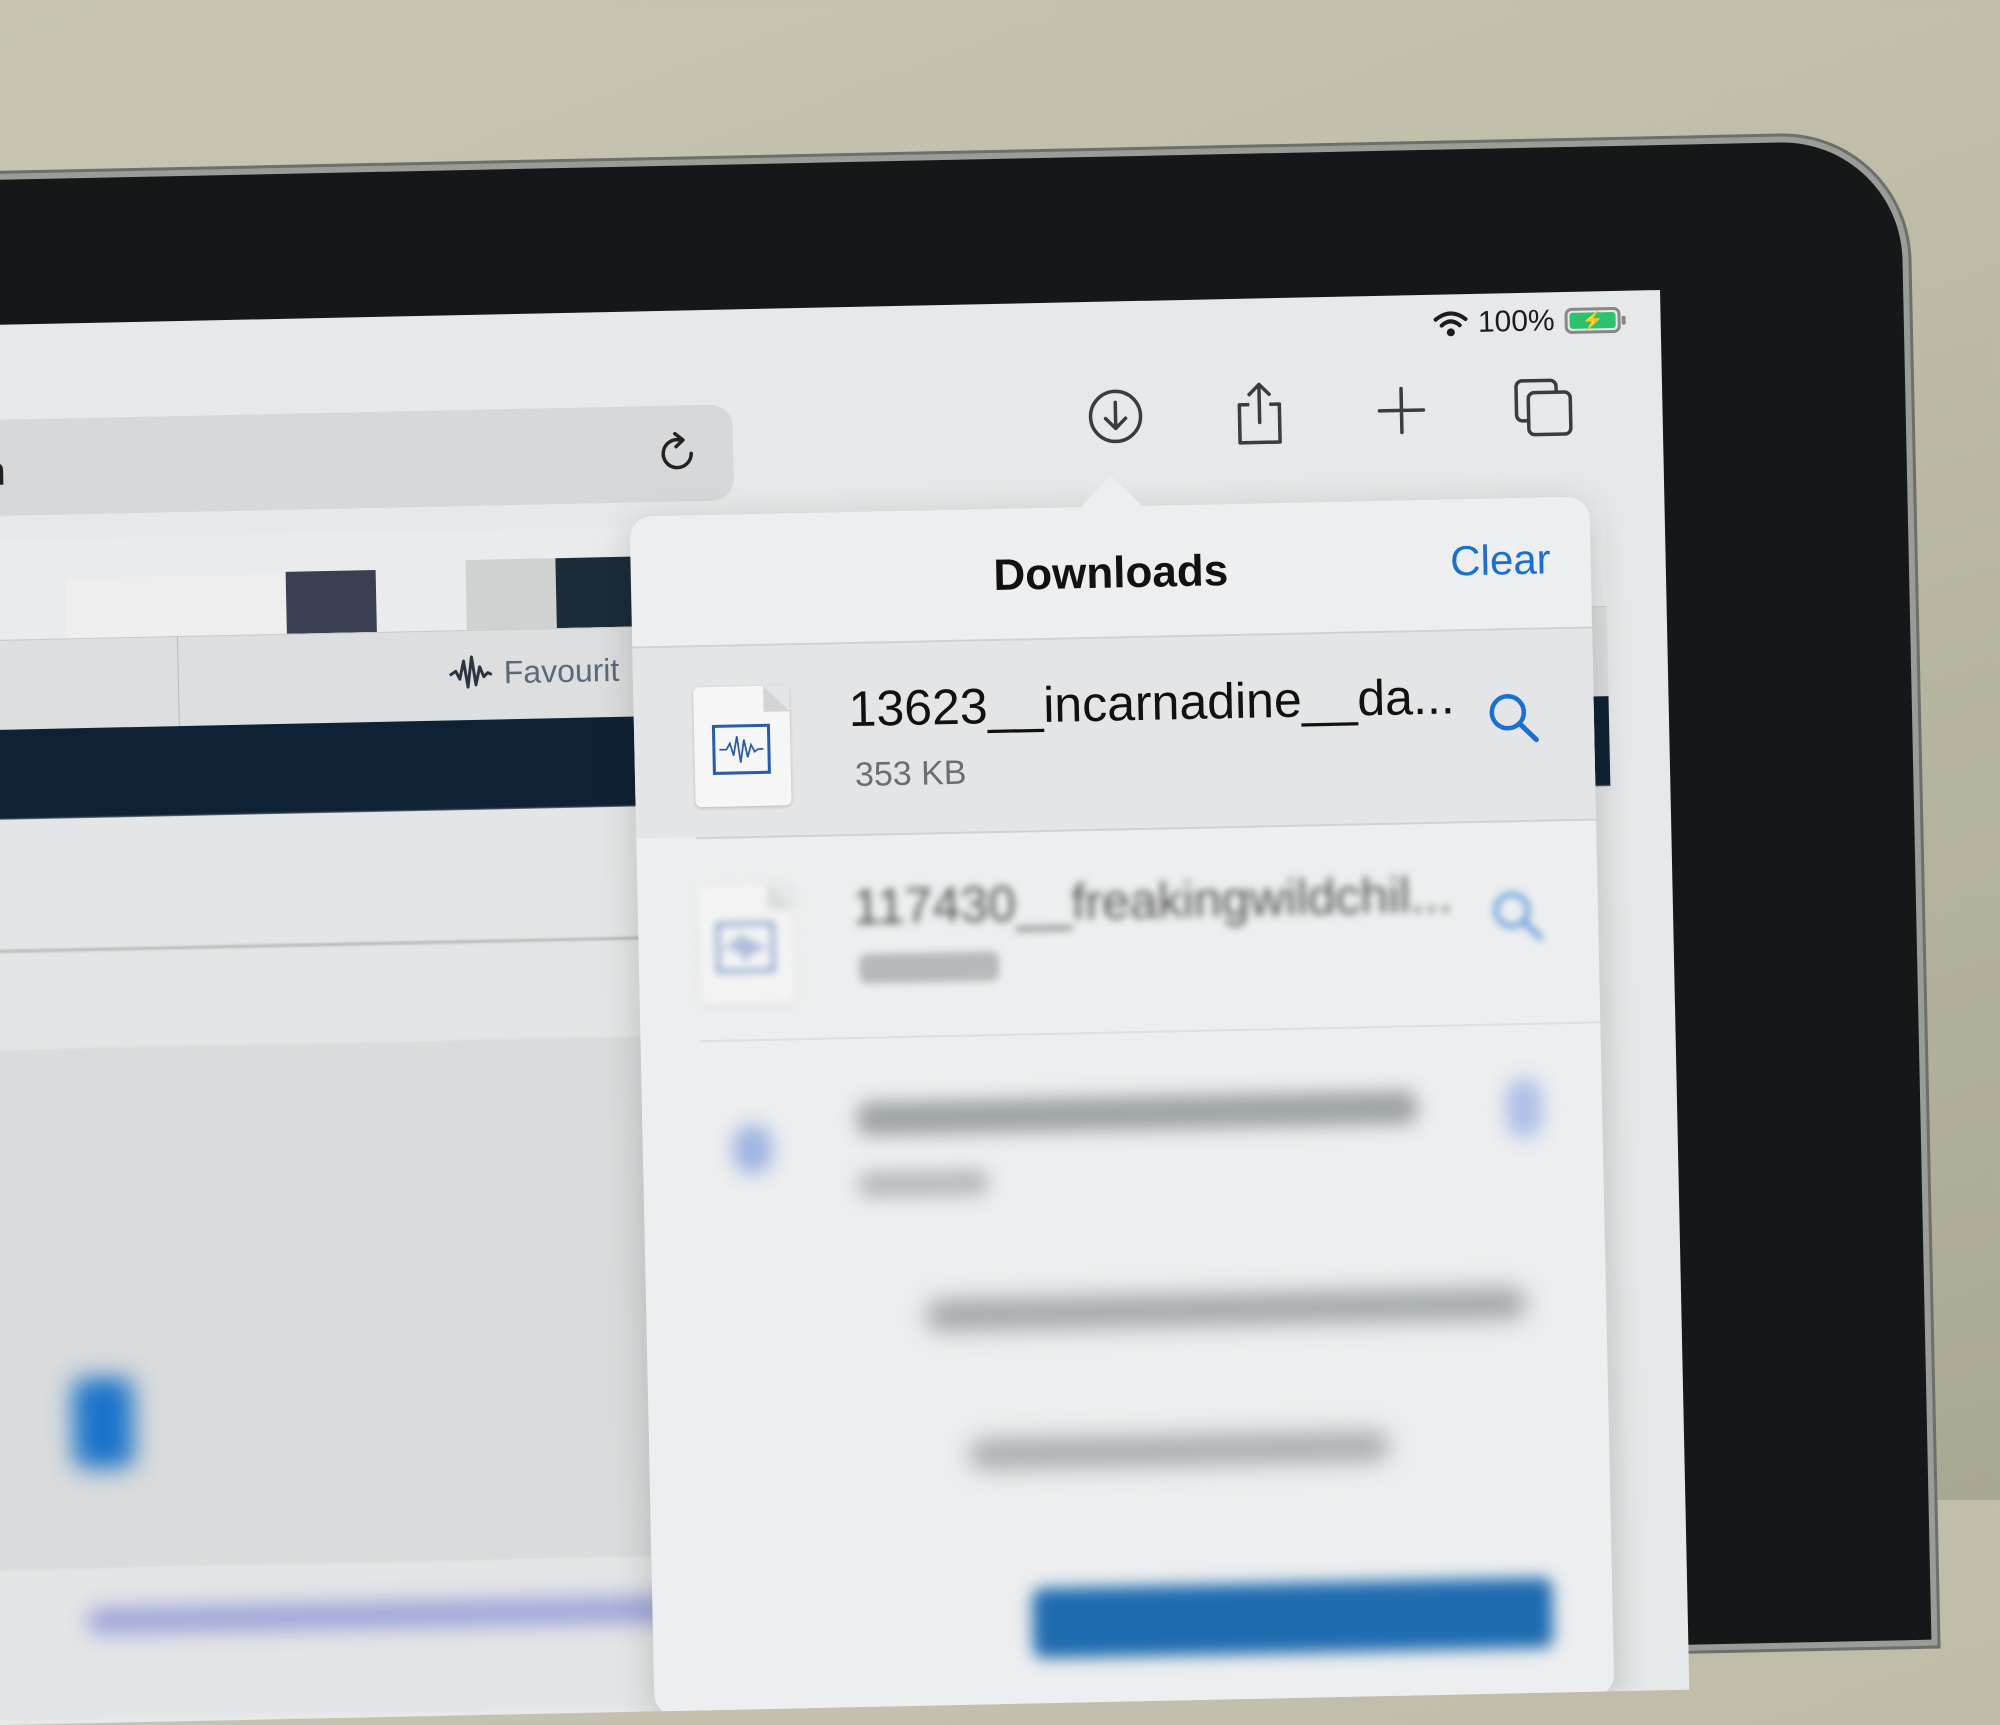 The width and height of the screenshot is (2000, 1725). What do you see at coordinates (1500, 560) in the screenshot?
I see `clear-button: Clear` at bounding box center [1500, 560].